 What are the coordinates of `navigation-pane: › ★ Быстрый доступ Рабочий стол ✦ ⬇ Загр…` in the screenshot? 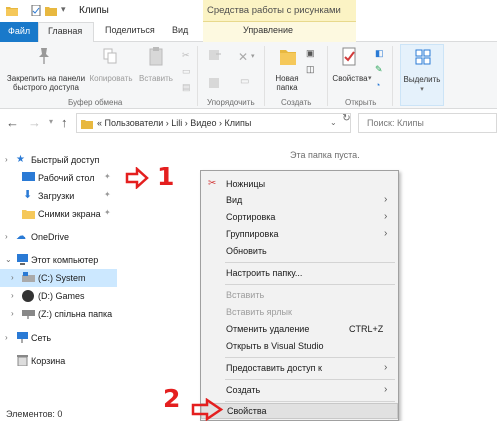 It's located at (58, 273).